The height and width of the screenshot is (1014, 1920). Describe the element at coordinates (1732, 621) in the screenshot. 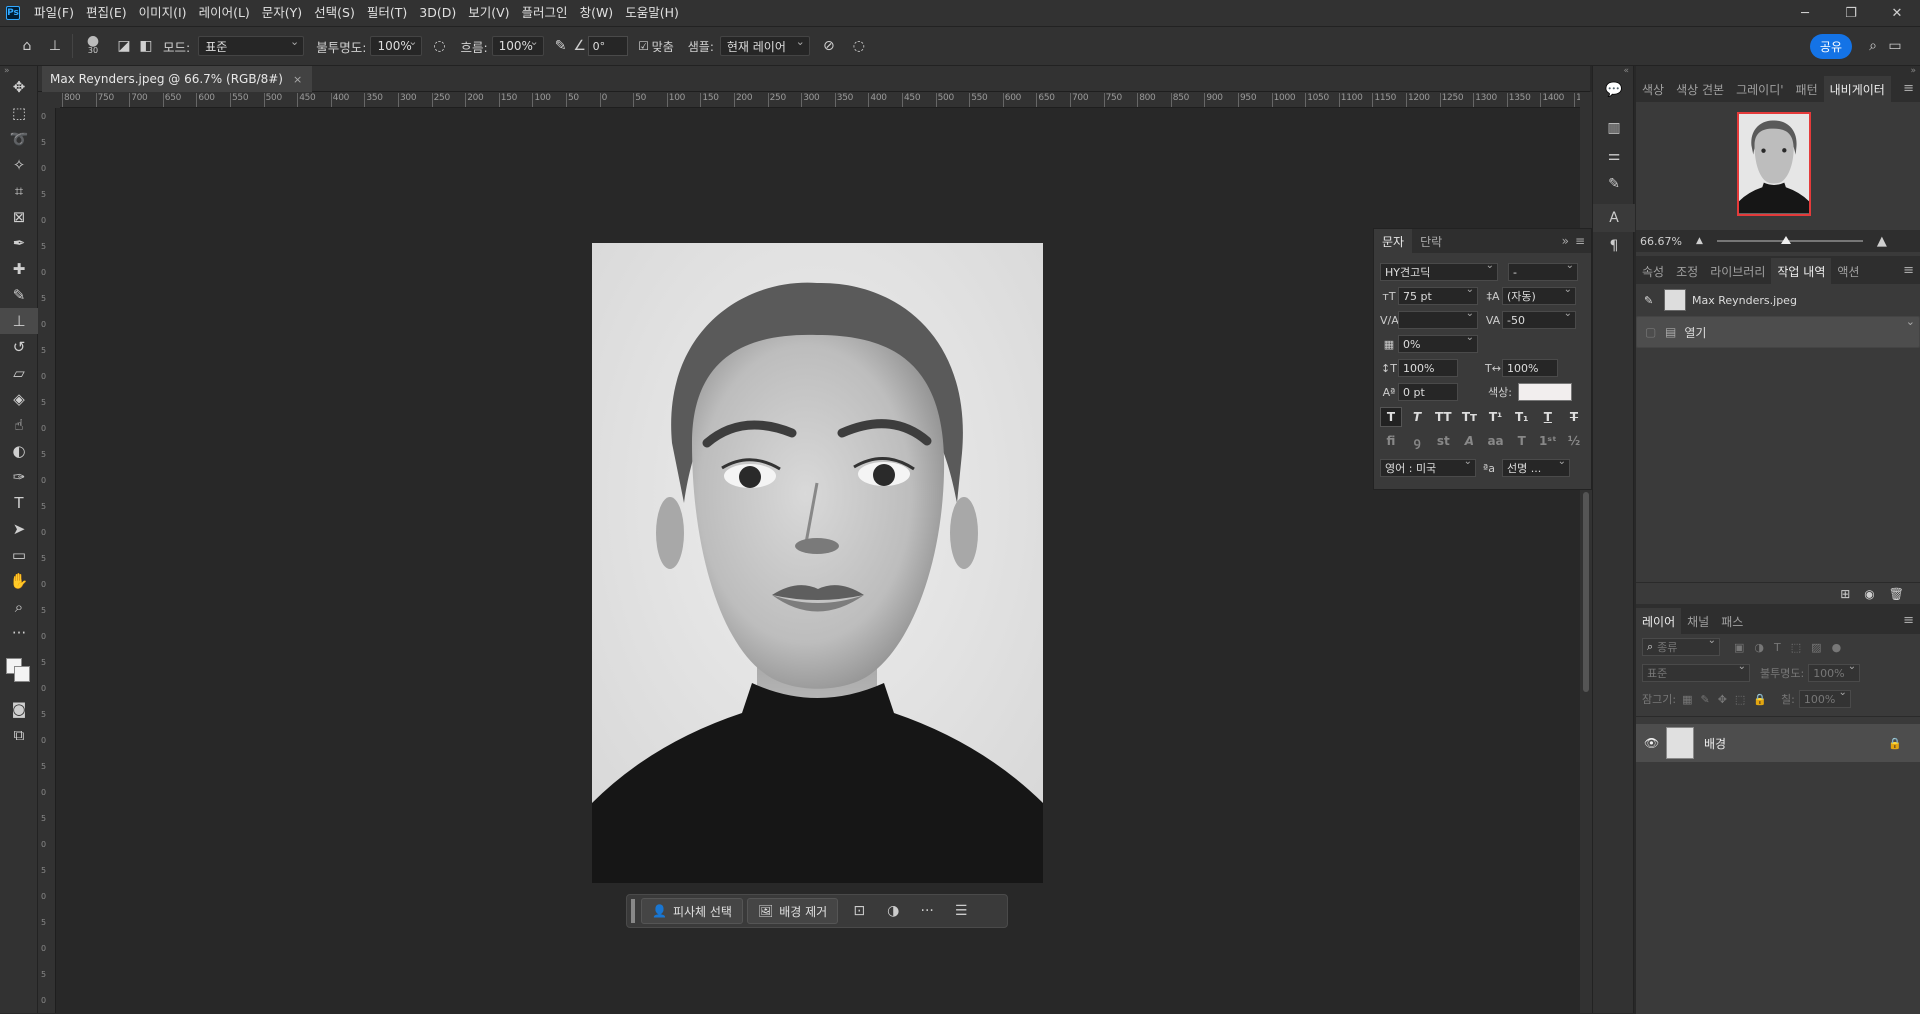

I see `tab-paths: 패스` at that location.